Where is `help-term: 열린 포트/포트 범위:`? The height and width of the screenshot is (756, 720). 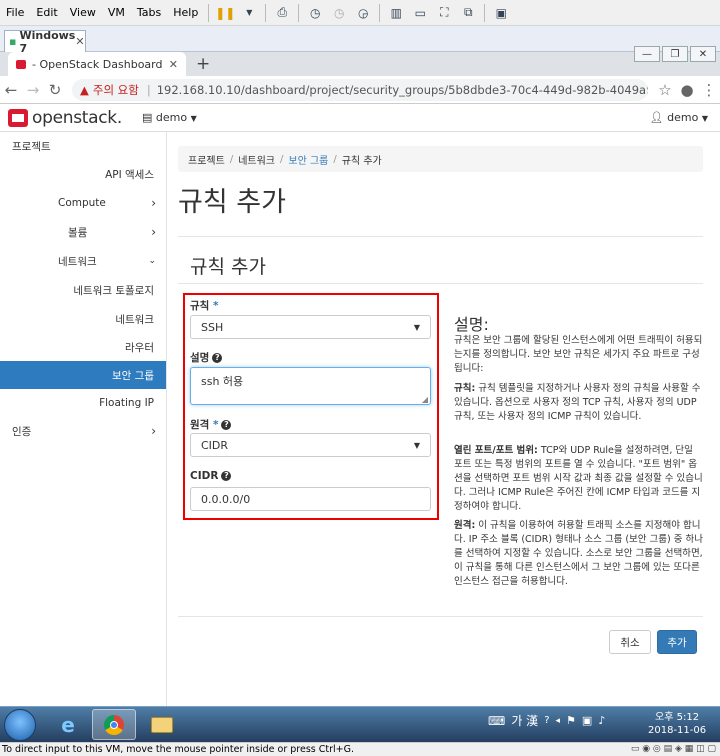 help-term: 열린 포트/포트 범위: is located at coordinates (496, 450).